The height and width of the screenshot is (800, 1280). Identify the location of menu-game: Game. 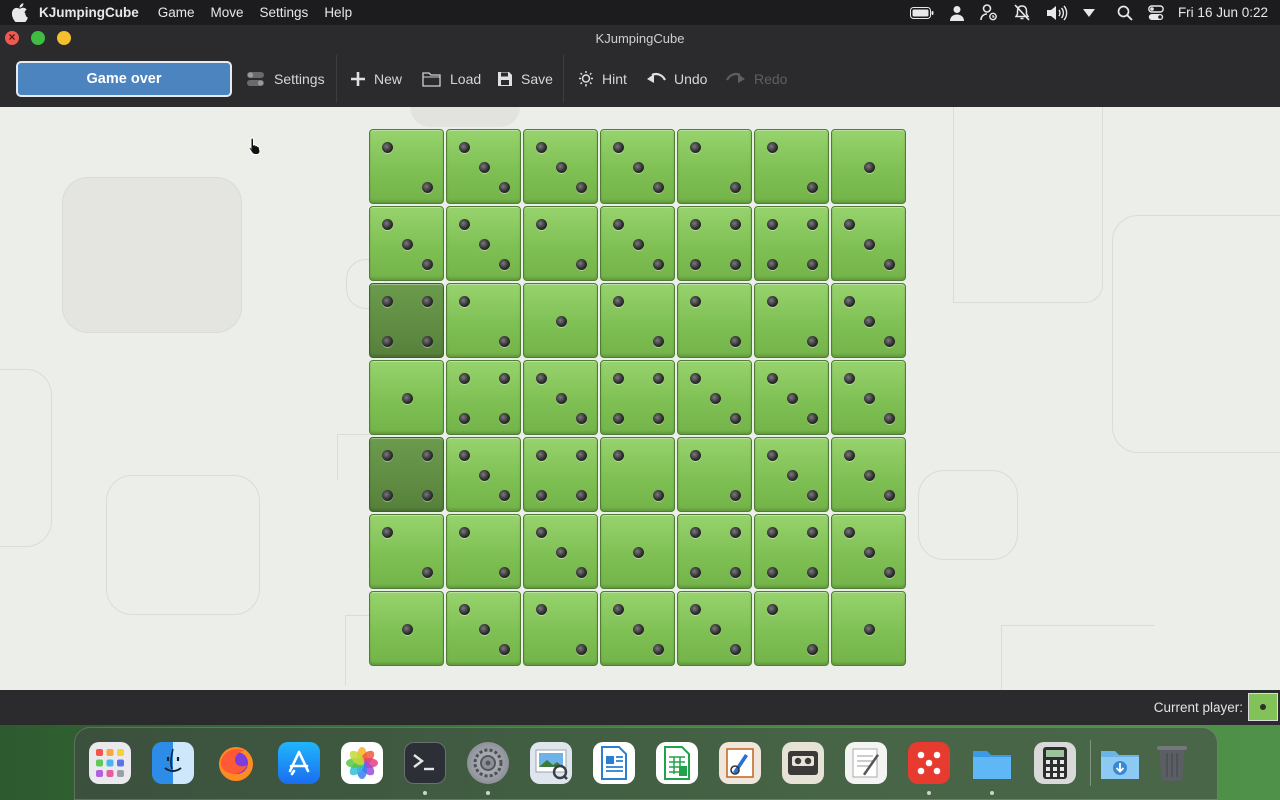
(176, 12).